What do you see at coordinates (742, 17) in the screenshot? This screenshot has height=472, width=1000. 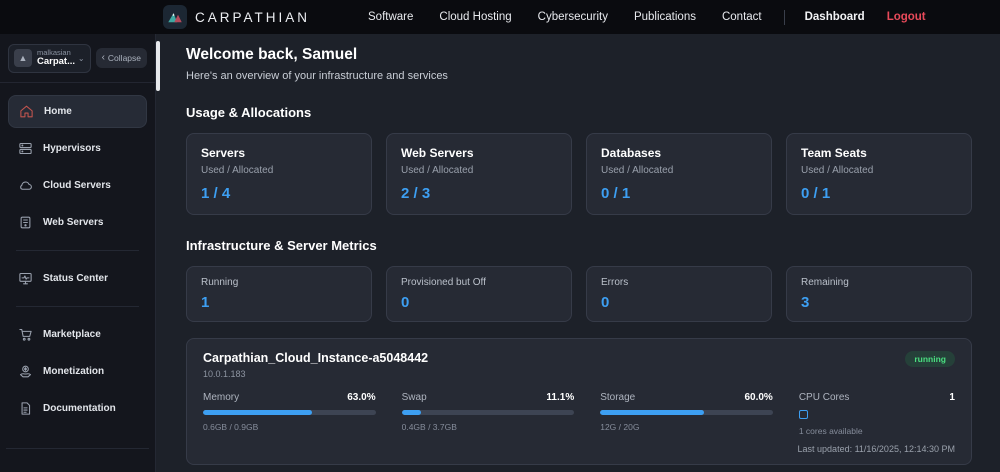 I see `nav-contact: Contact` at bounding box center [742, 17].